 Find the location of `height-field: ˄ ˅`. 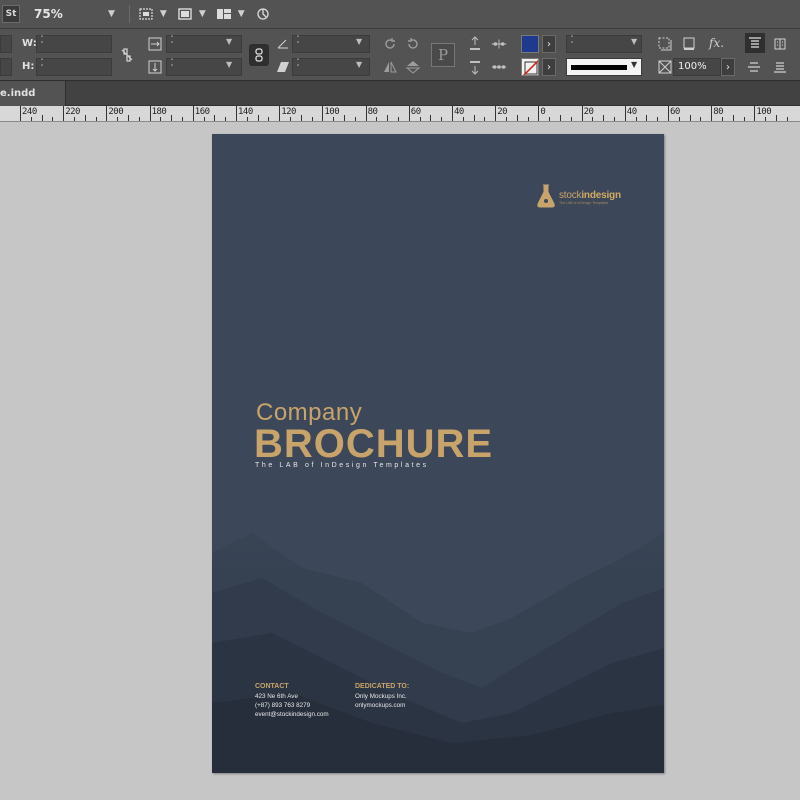

height-field: ˄ ˅ is located at coordinates (74, 67).